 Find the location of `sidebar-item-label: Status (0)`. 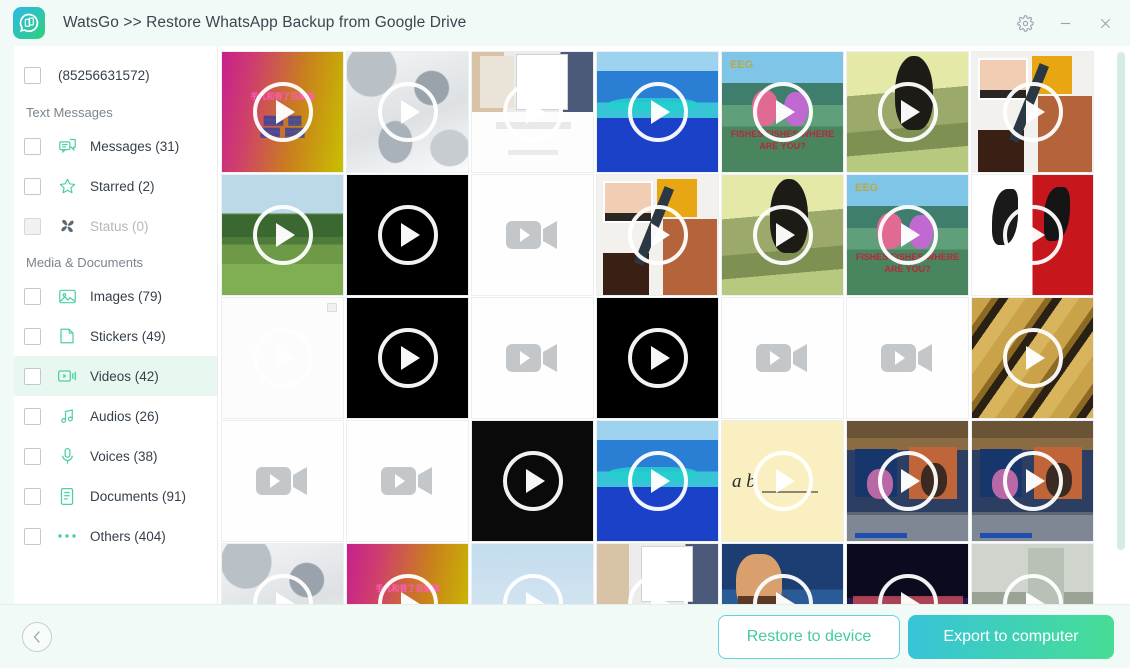

sidebar-item-label: Status (0) is located at coordinates (119, 226).